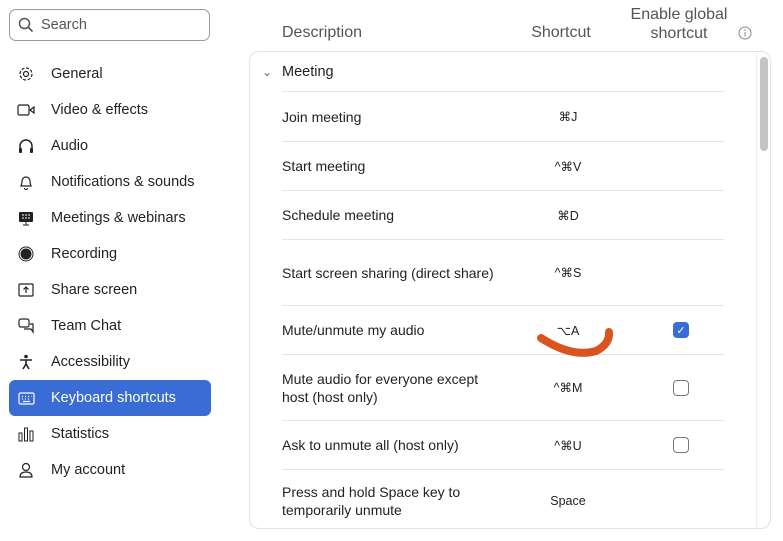 This screenshot has height=541, width=783. Describe the element at coordinates (568, 501) in the screenshot. I see `shortcut-keys: Space` at that location.